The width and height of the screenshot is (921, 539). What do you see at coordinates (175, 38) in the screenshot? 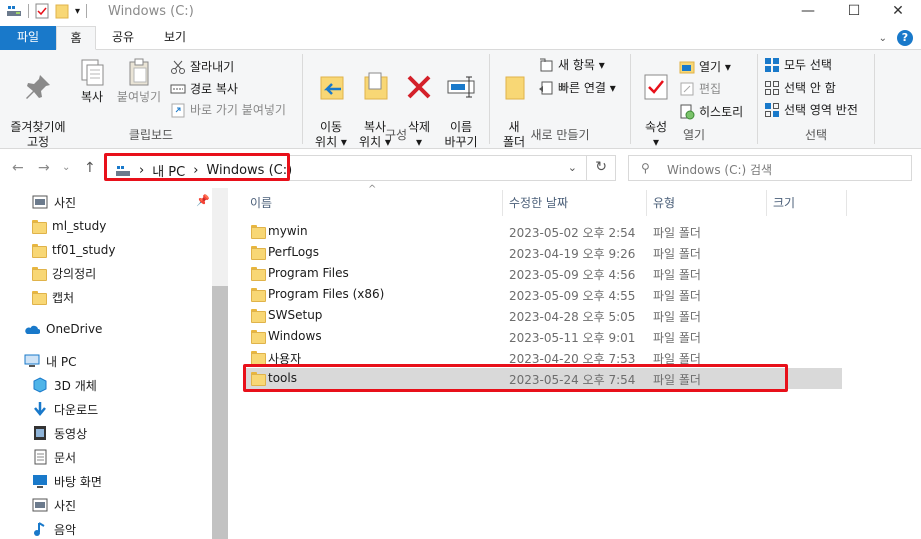
I see `tab-view: 보기` at bounding box center [175, 38].